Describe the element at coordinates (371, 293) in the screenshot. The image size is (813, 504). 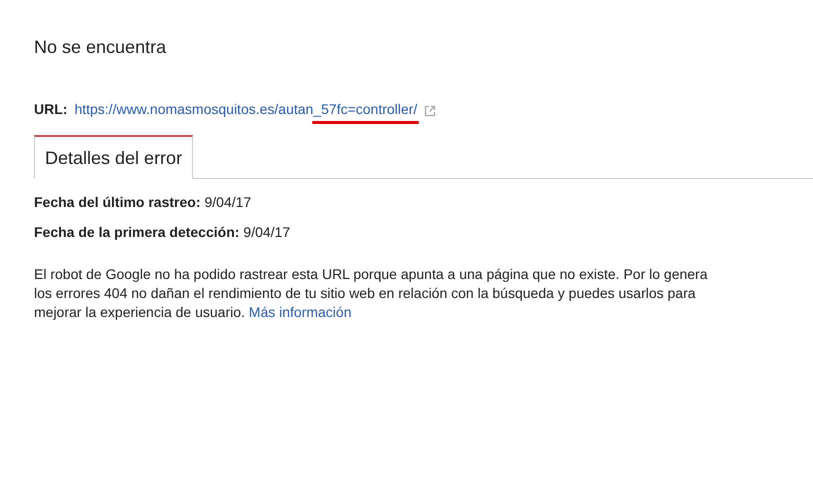
I see `description-paragraph: El robot de Google no ha podido rastrear esta URL porque apunta a una página que no existe. Por lo genera los errores 404 no dañan el rendimiento de tu sitio web en relación con la búsqueda y puedes usarlos para mejorar la experiencia de usuario. Más información` at that location.